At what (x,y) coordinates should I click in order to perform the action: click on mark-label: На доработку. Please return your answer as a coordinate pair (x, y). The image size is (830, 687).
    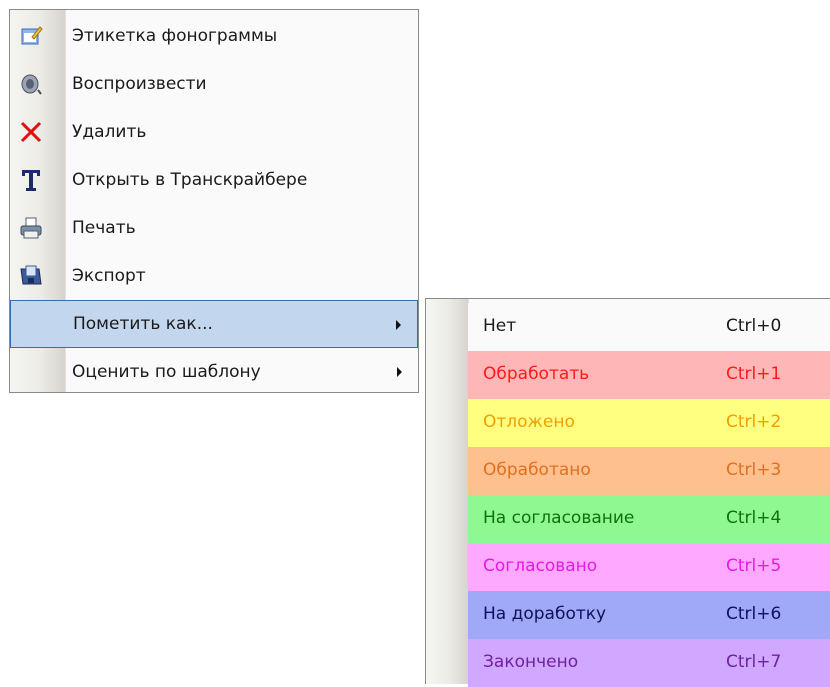
    Looking at the image, I should click on (545, 614).